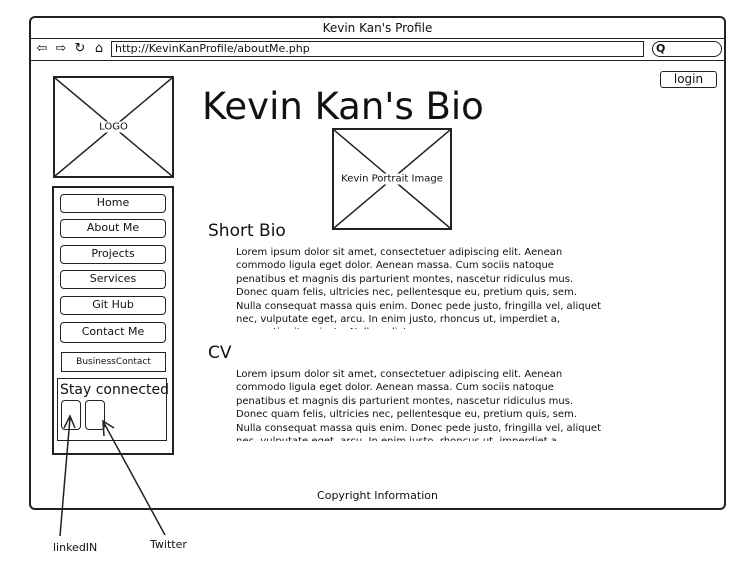  What do you see at coordinates (134, 479) in the screenshot?
I see `twitter-callout-line` at bounding box center [134, 479].